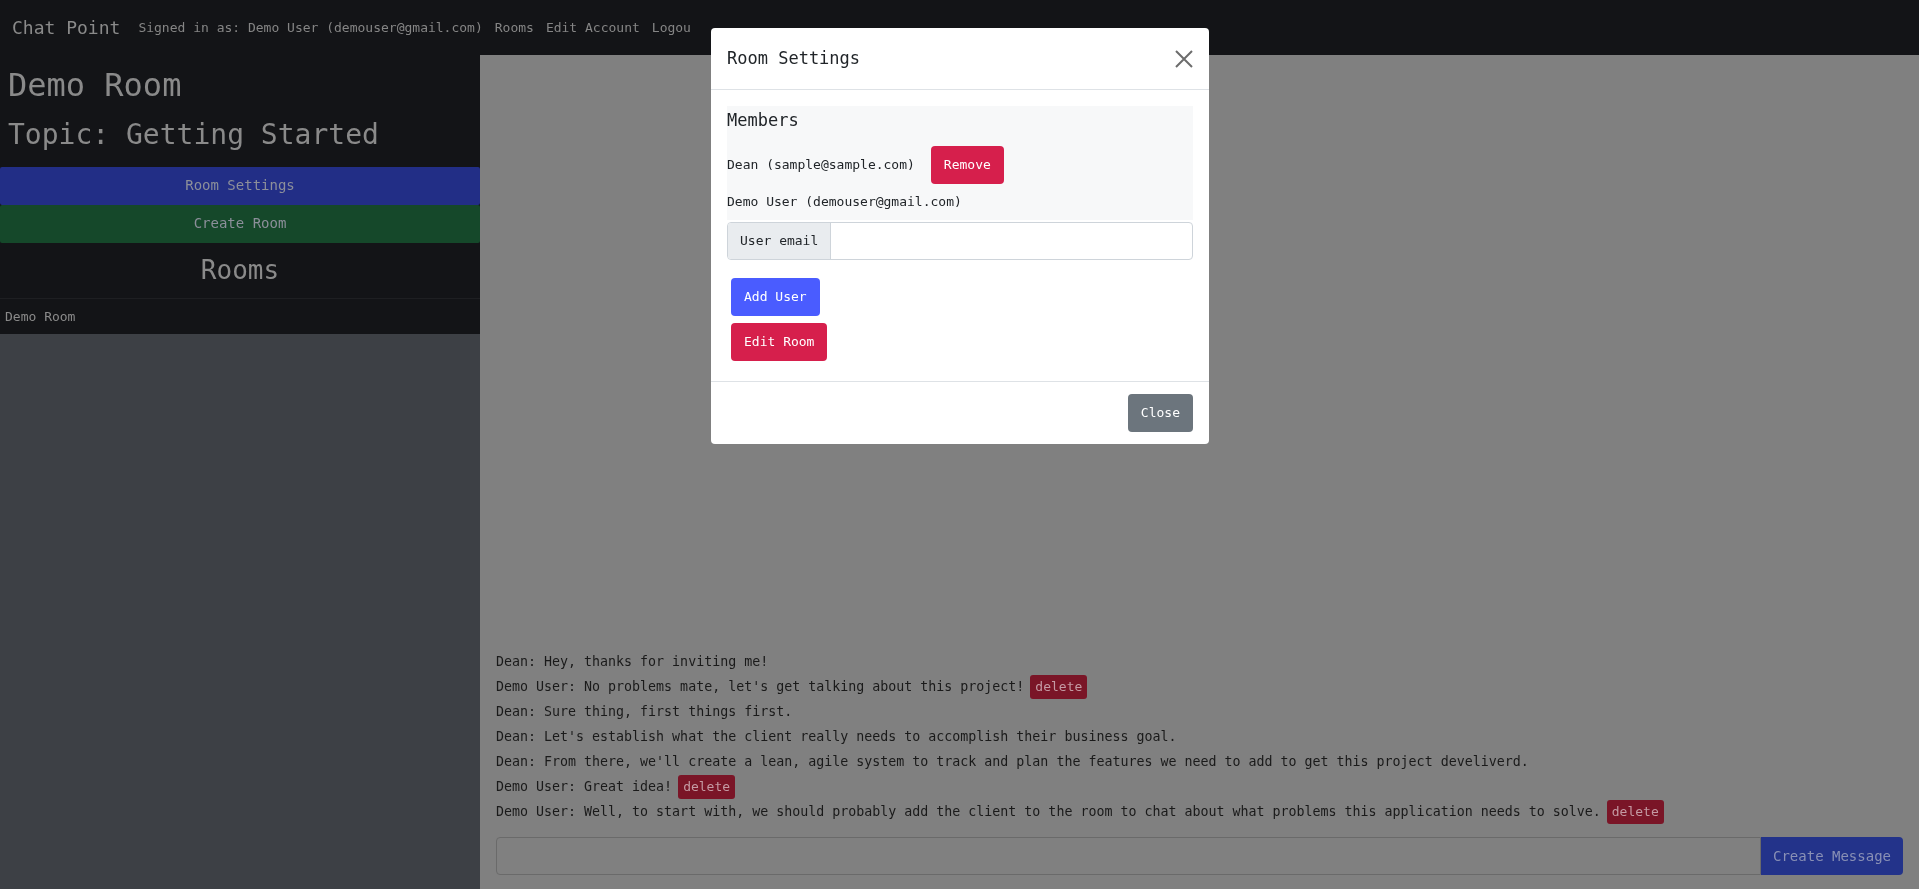  Describe the element at coordinates (836, 736) in the screenshot. I see `chat-message: Dean: Let's establish what the client really needs to accomplish their business goal.` at that location.